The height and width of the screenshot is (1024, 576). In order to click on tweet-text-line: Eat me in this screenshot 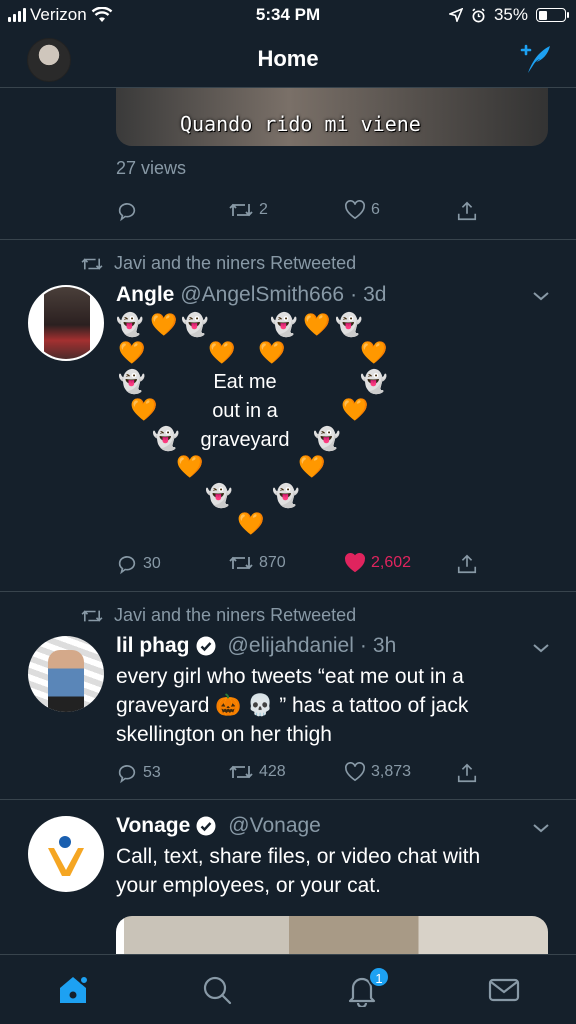, I will do `click(245, 382)`.